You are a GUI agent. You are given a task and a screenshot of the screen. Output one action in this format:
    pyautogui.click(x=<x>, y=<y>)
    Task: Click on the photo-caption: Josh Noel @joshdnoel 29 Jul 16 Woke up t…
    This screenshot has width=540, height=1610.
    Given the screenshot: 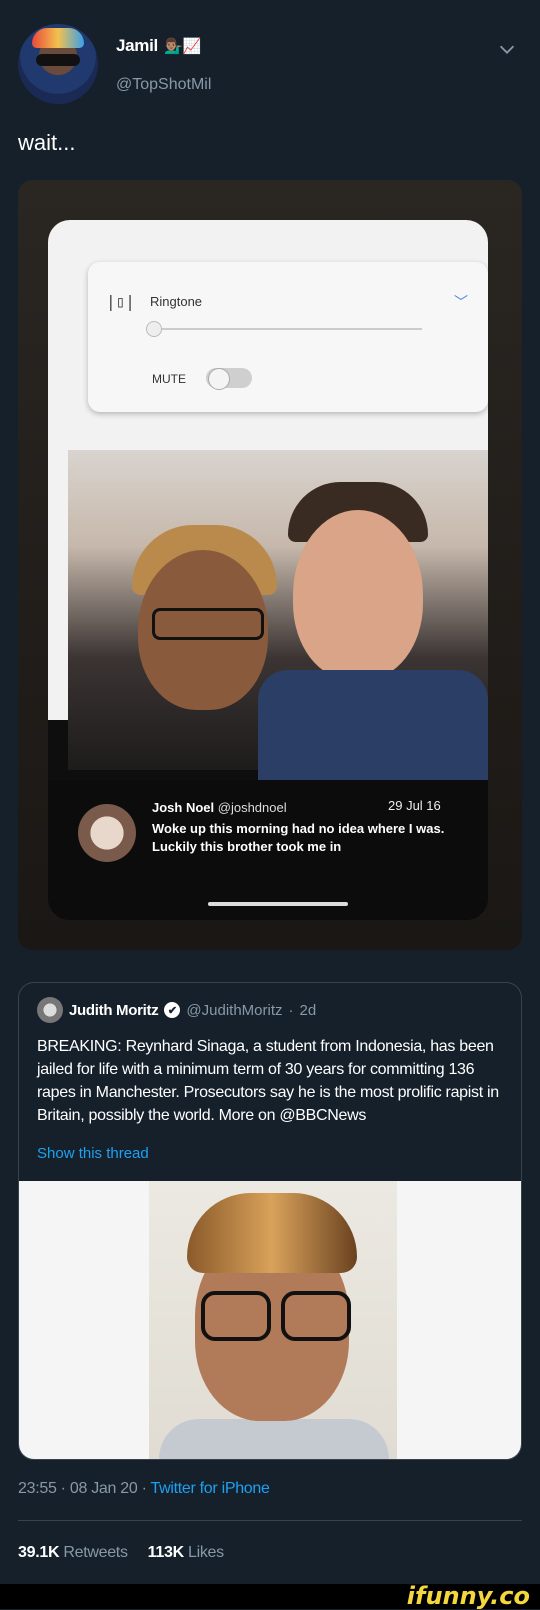 What is the action you would take?
    pyautogui.click(x=268, y=850)
    